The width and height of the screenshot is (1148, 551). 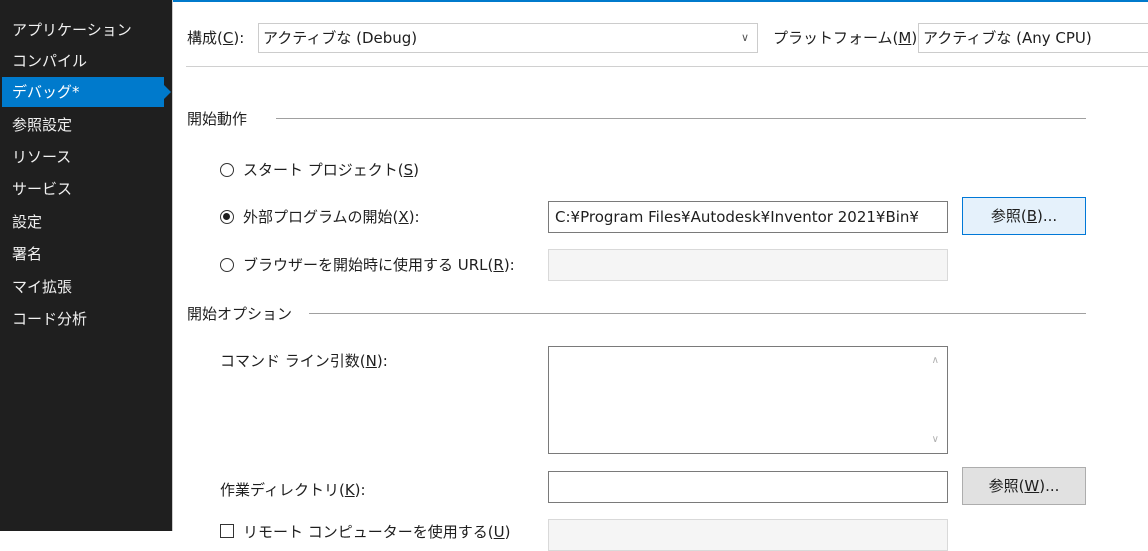 What do you see at coordinates (83, 287) in the screenshot?
I see `sidebar-item-my-extensions: マイ拡張` at bounding box center [83, 287].